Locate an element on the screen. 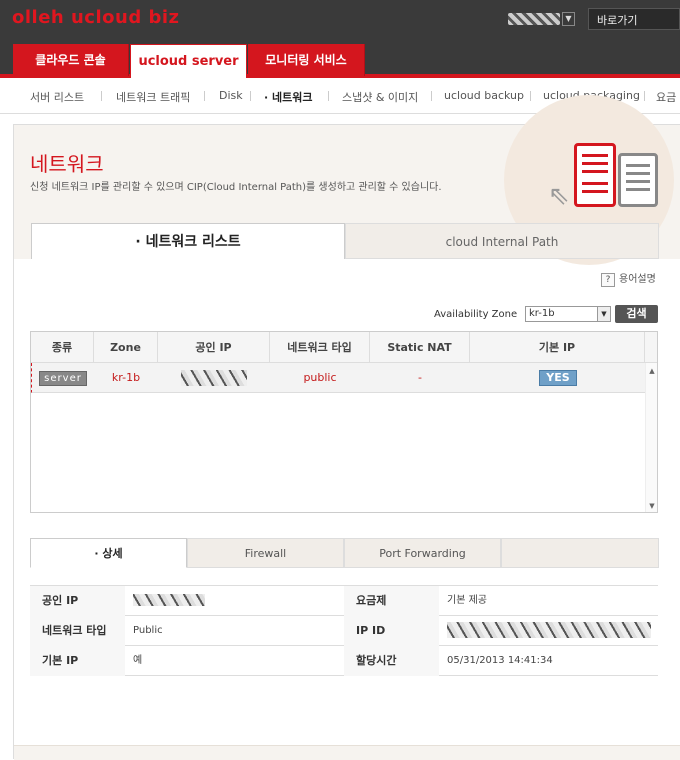 This screenshot has height=760, width=680. col-type: 종류 is located at coordinates (62, 347).